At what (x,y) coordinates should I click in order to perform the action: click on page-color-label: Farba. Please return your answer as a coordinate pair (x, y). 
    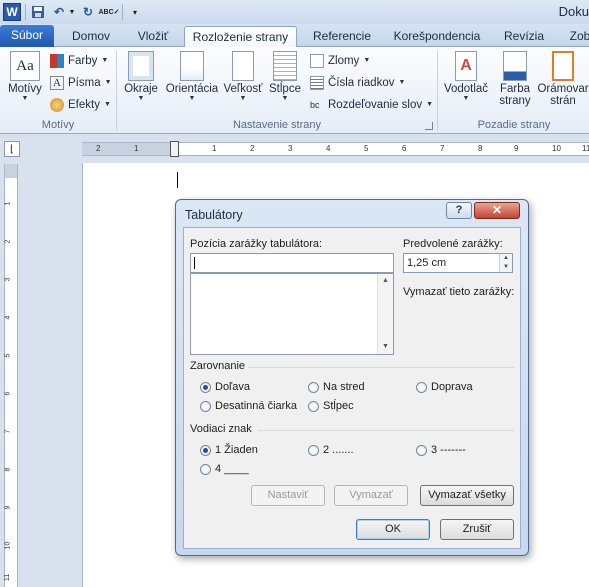
    Looking at the image, I should click on (515, 89).